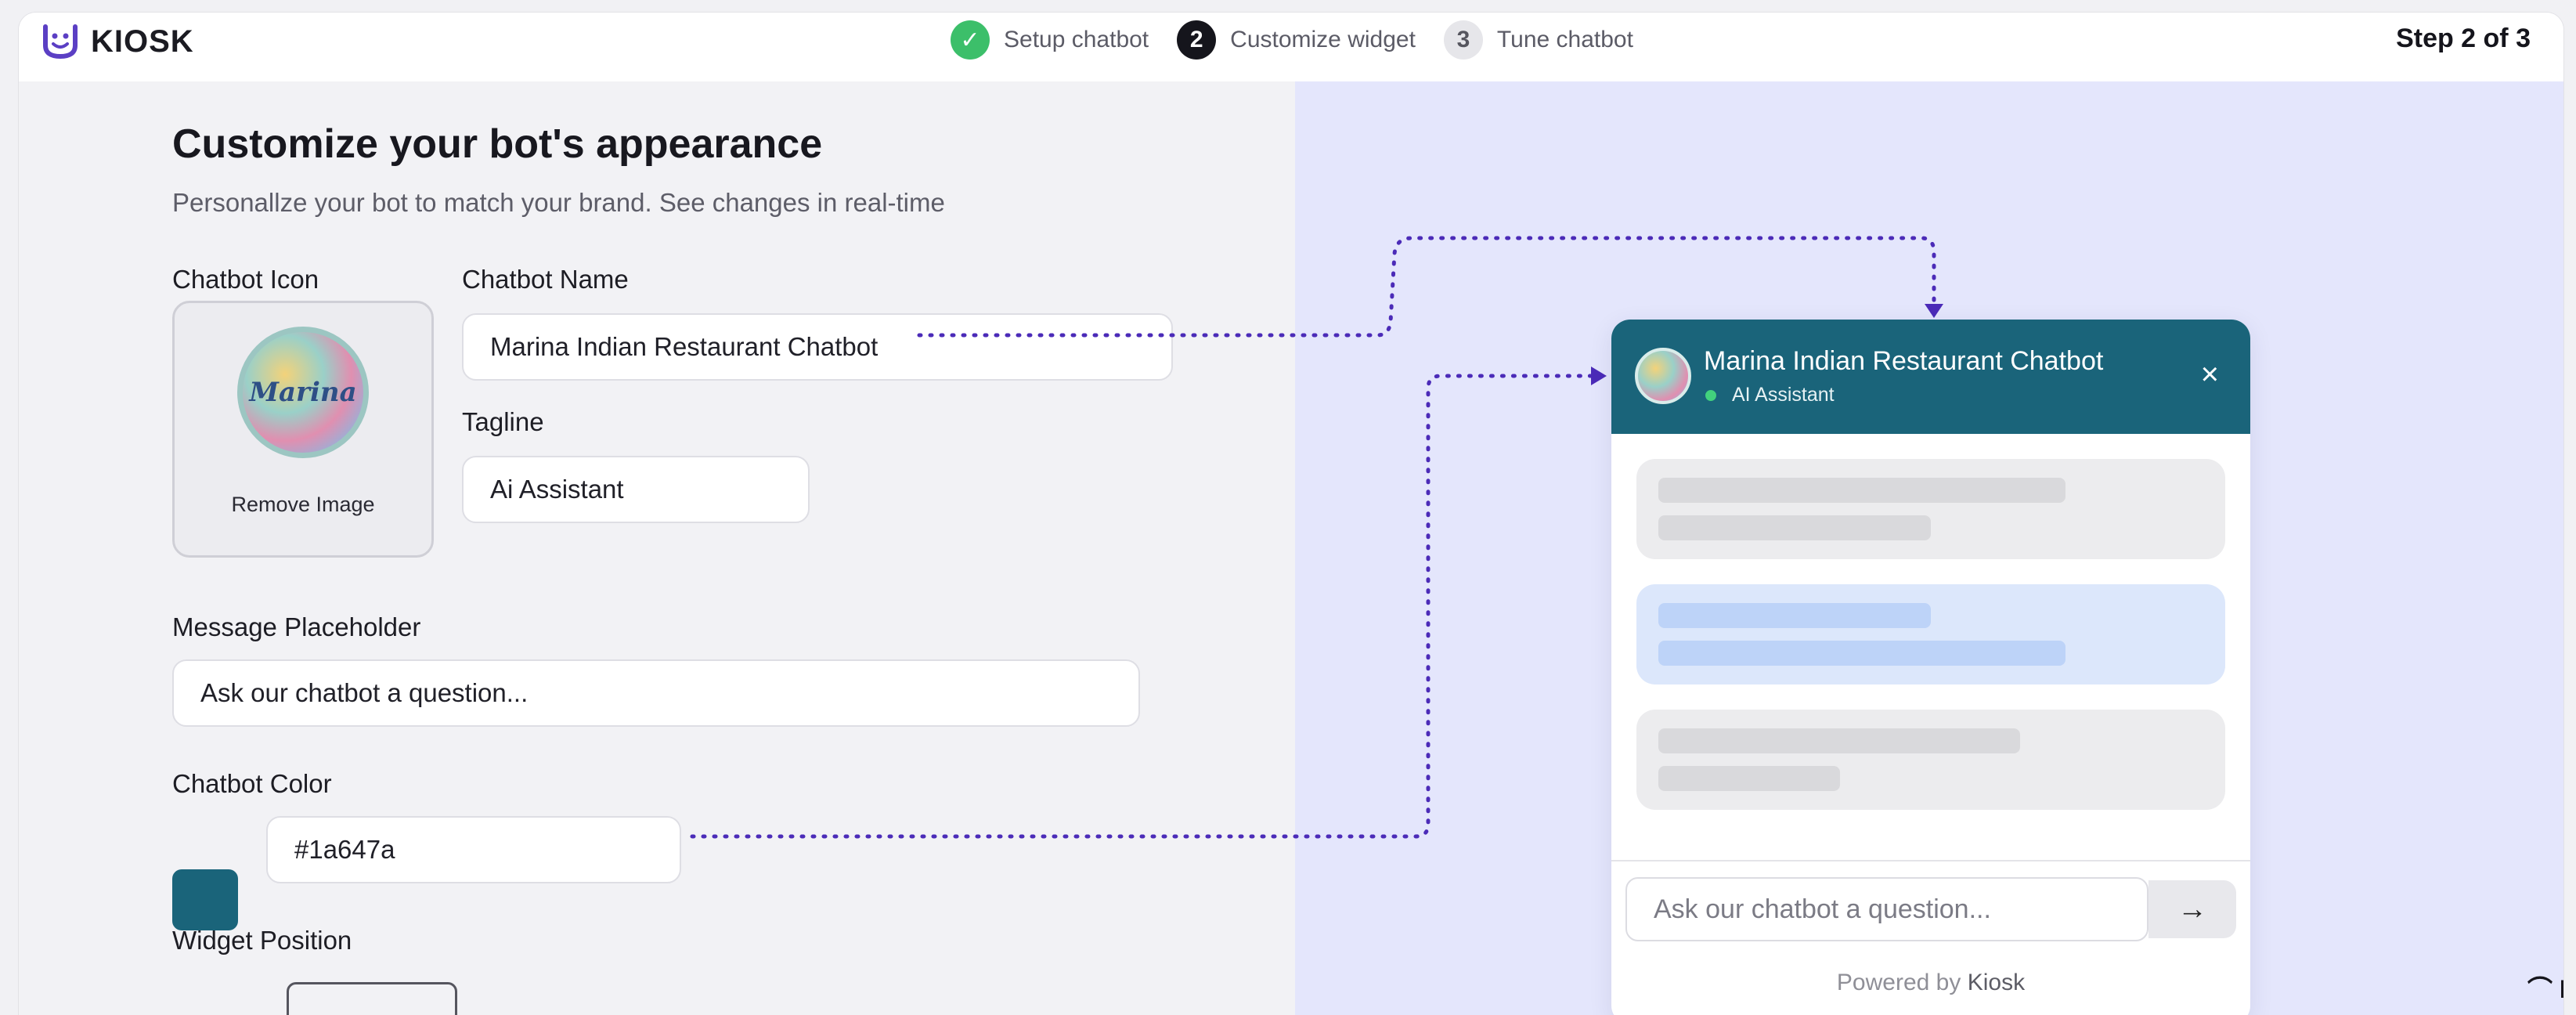 This screenshot has width=2576, height=1015. I want to click on chatbot-icon-uploader: Marina Remove Image, so click(303, 429).